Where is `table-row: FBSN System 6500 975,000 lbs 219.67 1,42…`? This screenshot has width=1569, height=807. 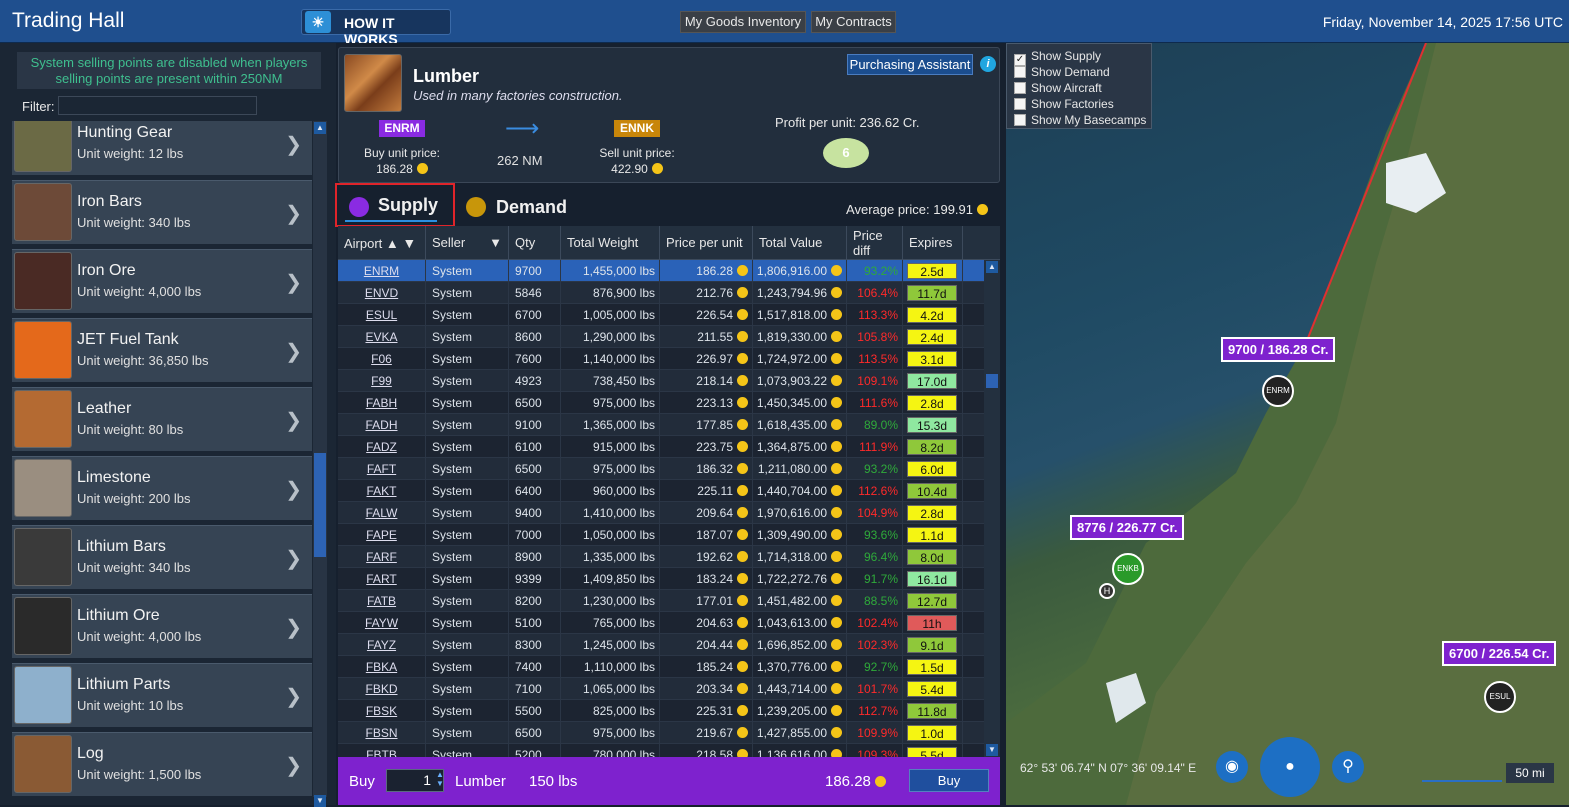
table-row: FBSN System 6500 975,000 lbs 219.67 1,42… is located at coordinates (661, 733).